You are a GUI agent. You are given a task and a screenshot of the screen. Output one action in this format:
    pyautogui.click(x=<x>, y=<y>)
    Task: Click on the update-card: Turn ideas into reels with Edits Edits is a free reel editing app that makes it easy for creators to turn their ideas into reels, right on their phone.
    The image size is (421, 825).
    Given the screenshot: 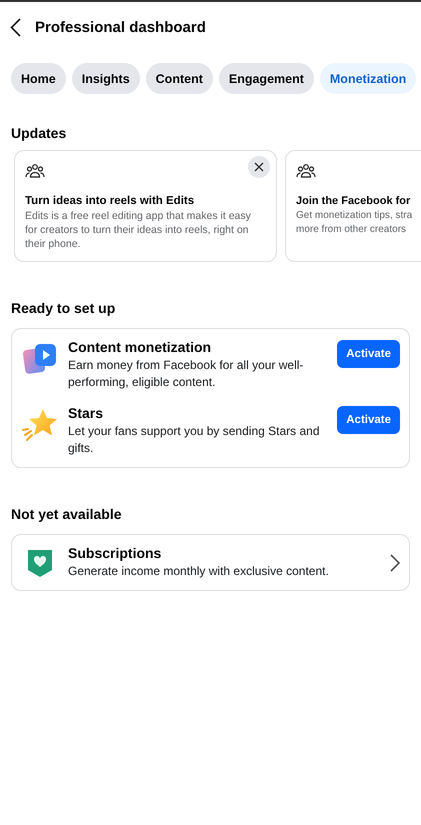 What is the action you would take?
    pyautogui.click(x=145, y=206)
    